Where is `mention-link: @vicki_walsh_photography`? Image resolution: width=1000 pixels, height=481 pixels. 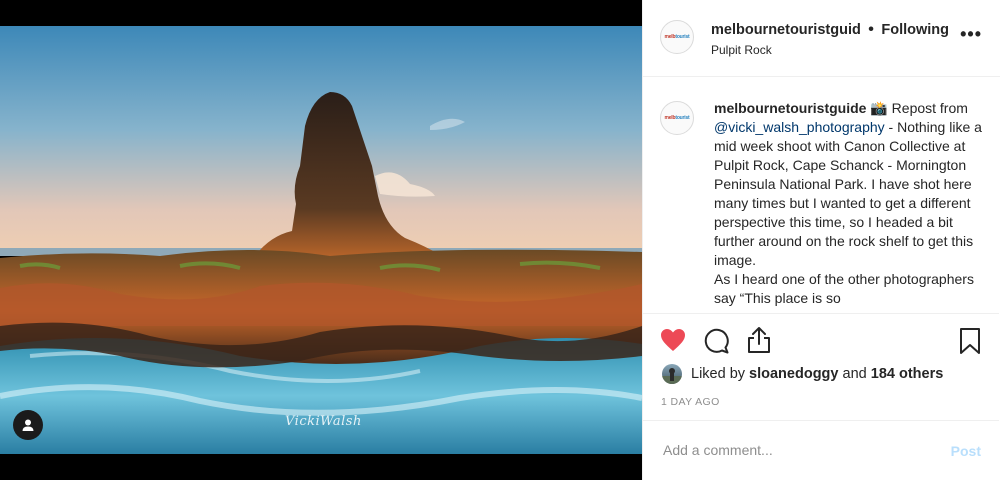 mention-link: @vicki_walsh_photography is located at coordinates (799, 127).